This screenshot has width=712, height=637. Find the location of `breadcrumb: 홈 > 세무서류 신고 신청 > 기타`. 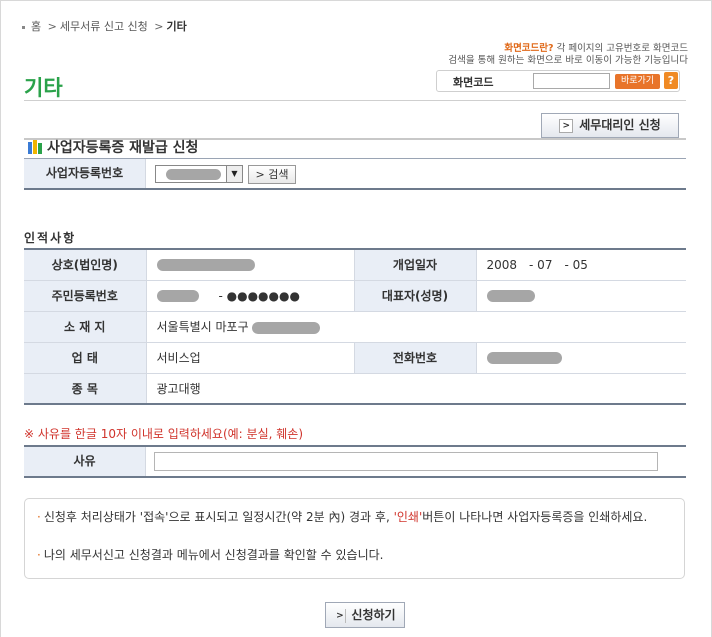

breadcrumb: 홈 > 세무서류 신고 신청 > 기타 is located at coordinates (104, 26).